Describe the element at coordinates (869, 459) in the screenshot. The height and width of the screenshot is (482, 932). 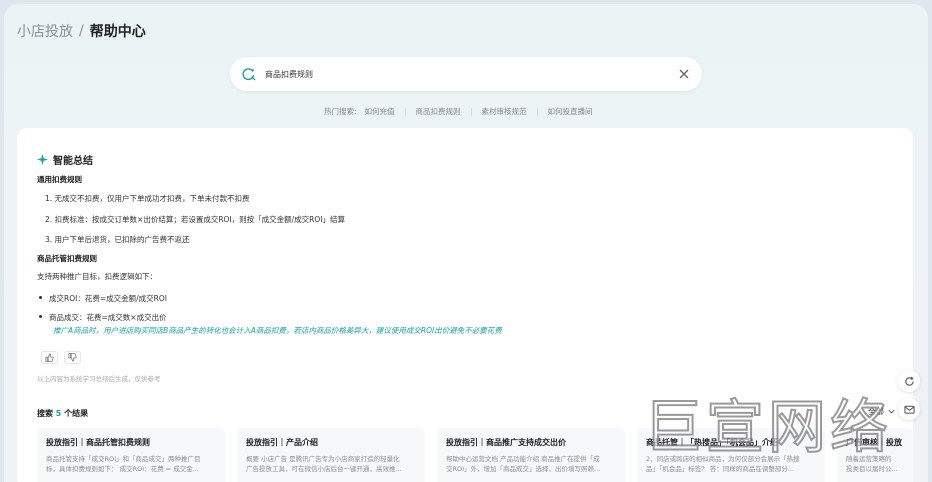
I see `result-snippet: 随着运营策略的` at that location.